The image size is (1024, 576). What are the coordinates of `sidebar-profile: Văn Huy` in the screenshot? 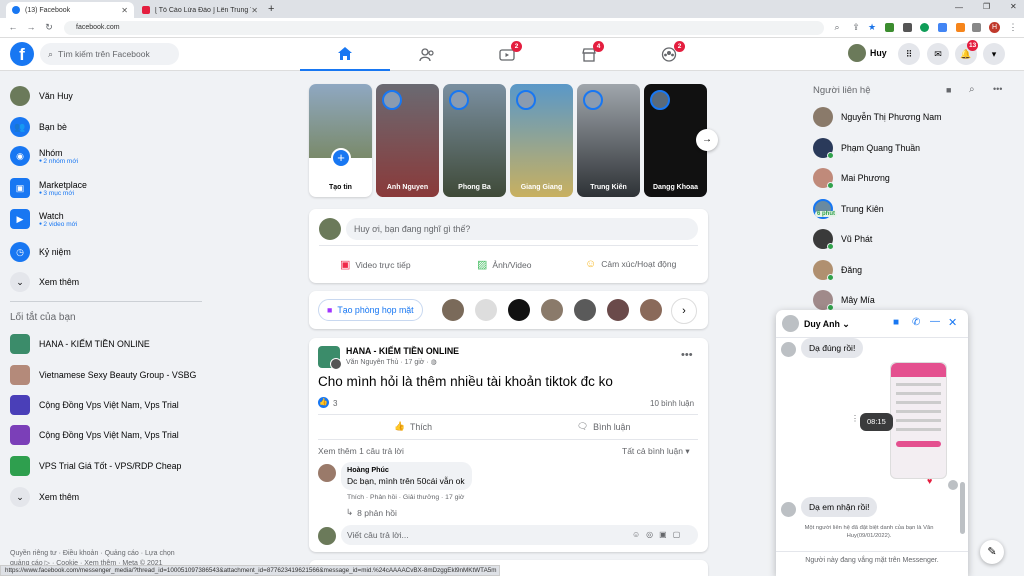 It's located at (41, 96).